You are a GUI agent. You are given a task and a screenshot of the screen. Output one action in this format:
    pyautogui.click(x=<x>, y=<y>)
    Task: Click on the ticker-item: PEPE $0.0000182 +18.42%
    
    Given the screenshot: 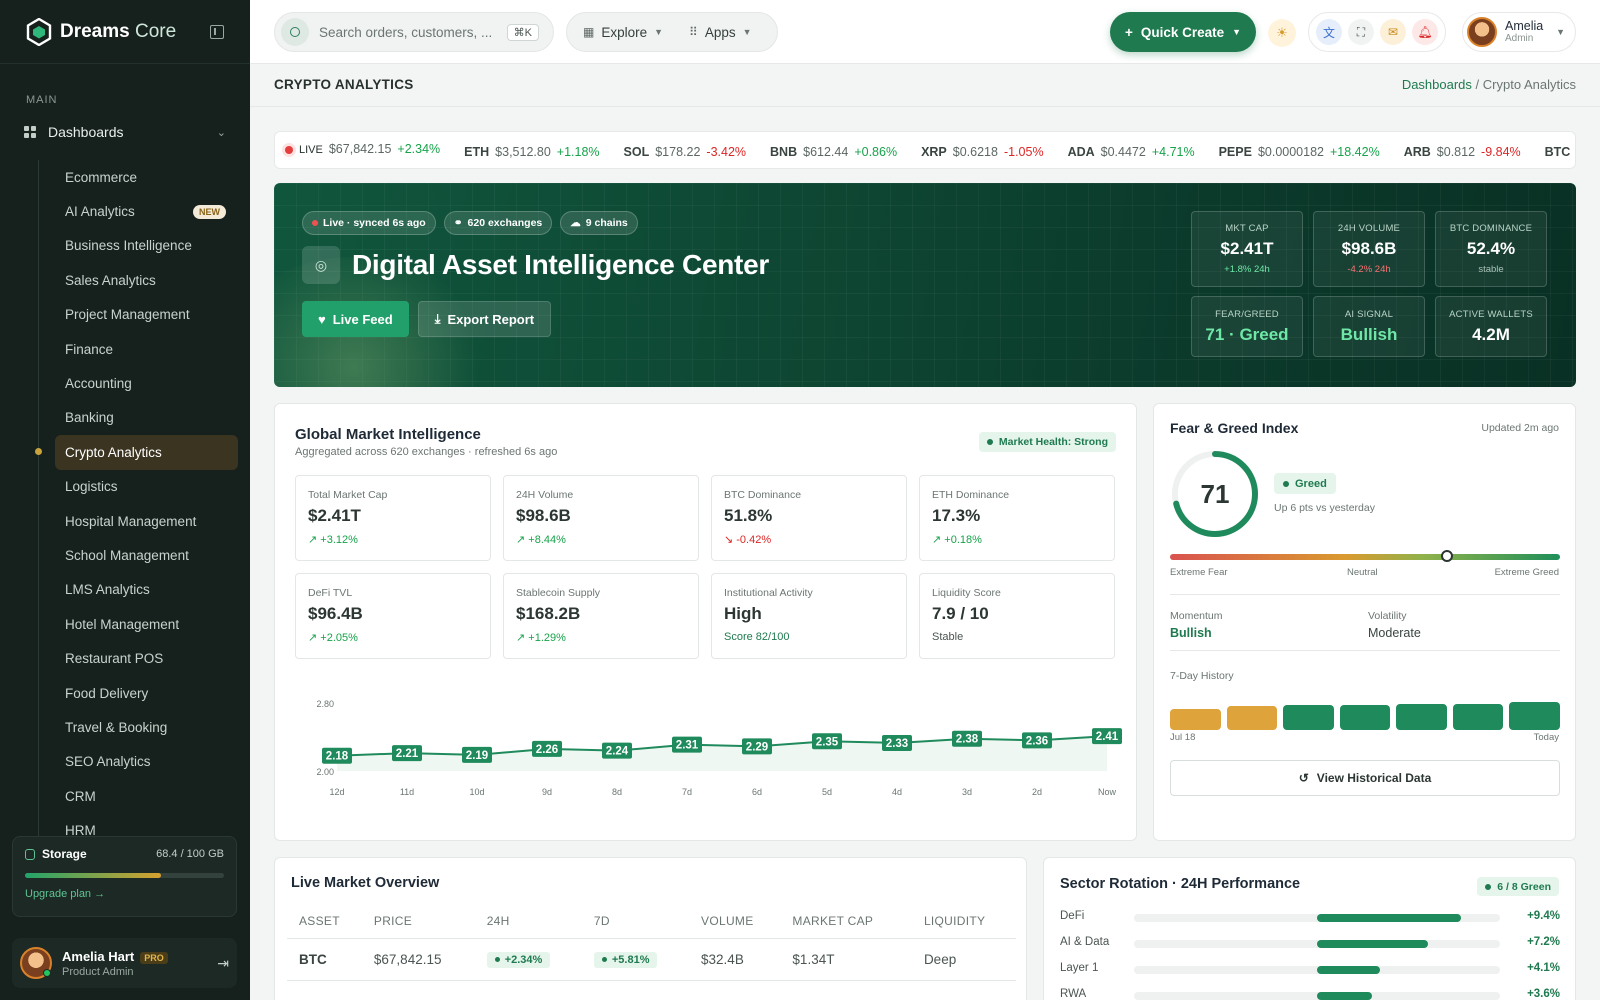 What is the action you would take?
    pyautogui.click(x=1299, y=152)
    